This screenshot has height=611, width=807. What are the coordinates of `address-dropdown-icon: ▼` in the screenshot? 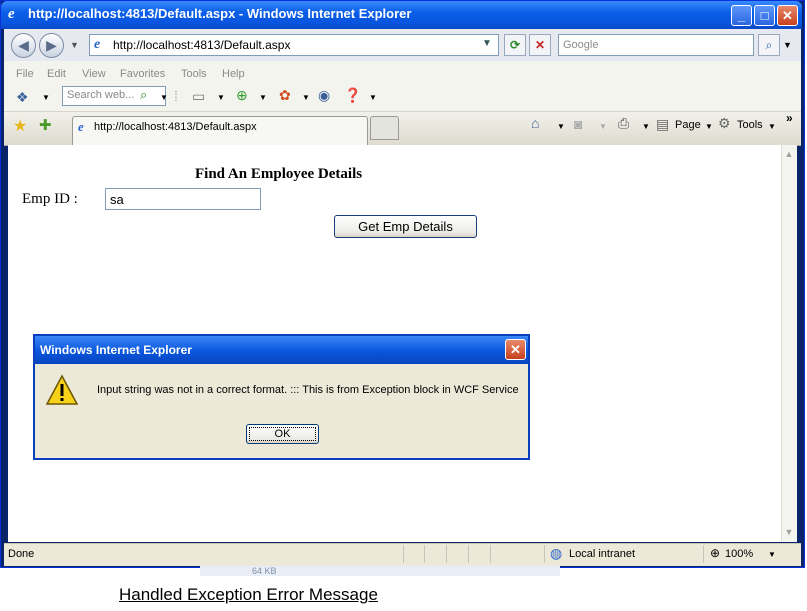 It's located at (487, 43).